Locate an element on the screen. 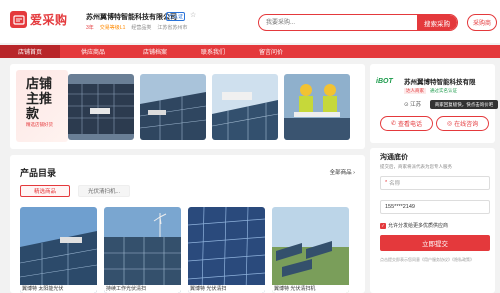  star-icon: ☆ is located at coordinates (193, 15).